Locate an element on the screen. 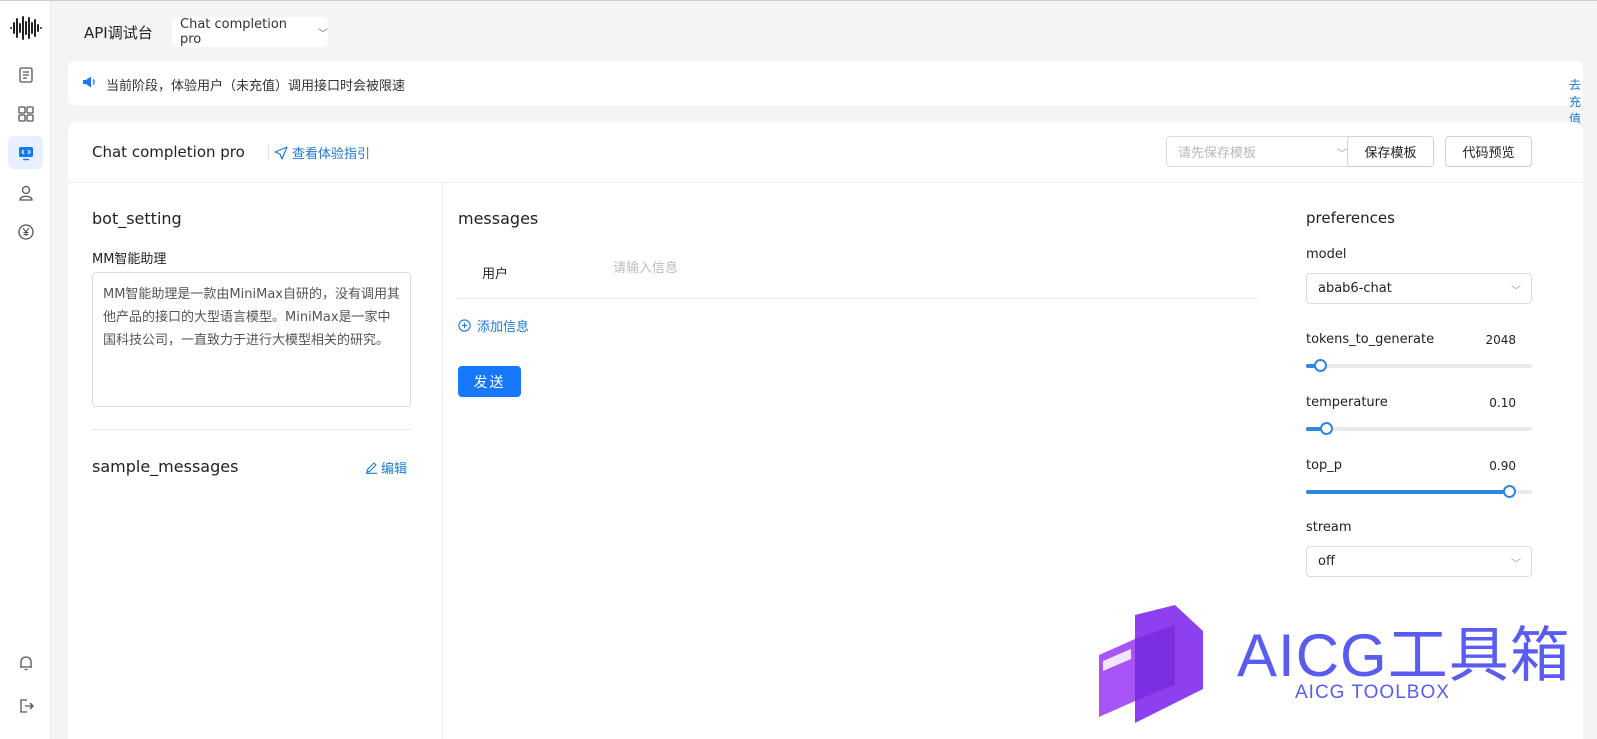  sidebar-item-logout is located at coordinates (25, 705).